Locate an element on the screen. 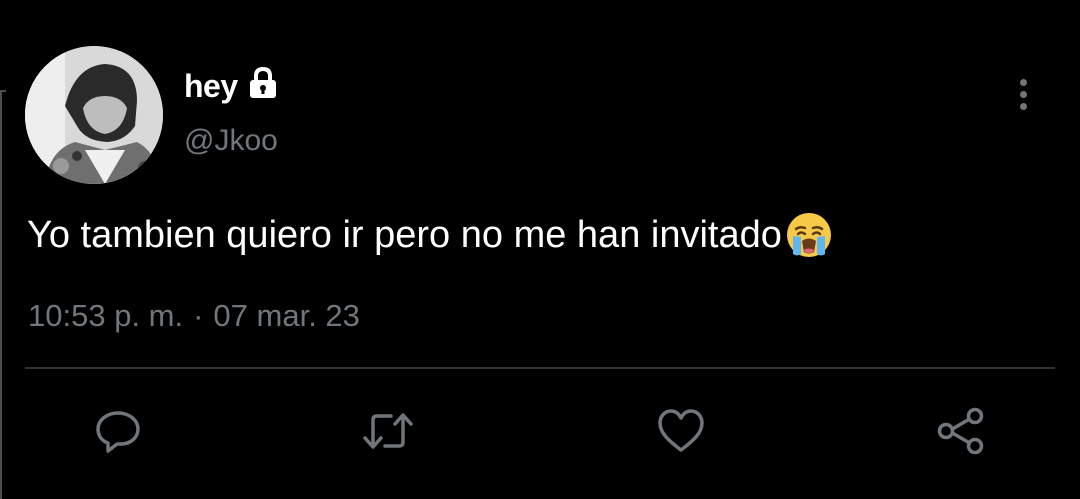 This screenshot has height=499, width=1080. retweet-icon is located at coordinates (388, 431).